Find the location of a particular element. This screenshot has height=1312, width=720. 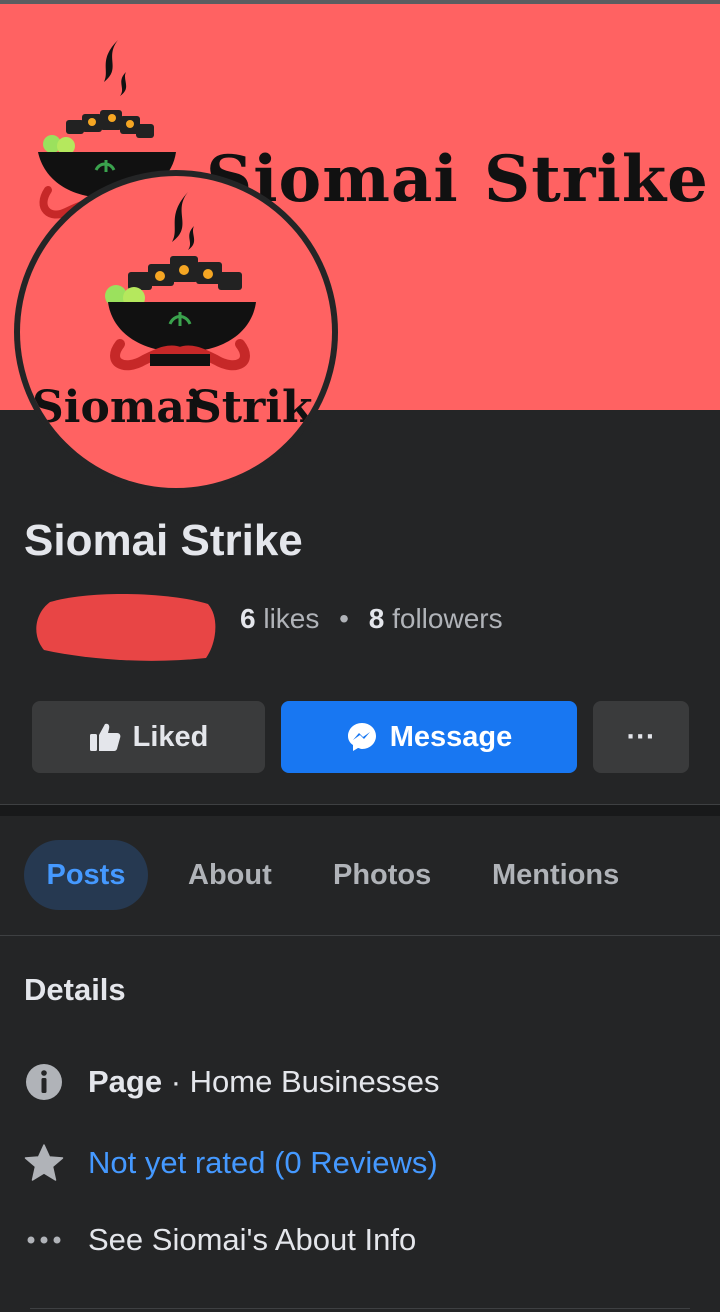

message-button: Message is located at coordinates (429, 737).